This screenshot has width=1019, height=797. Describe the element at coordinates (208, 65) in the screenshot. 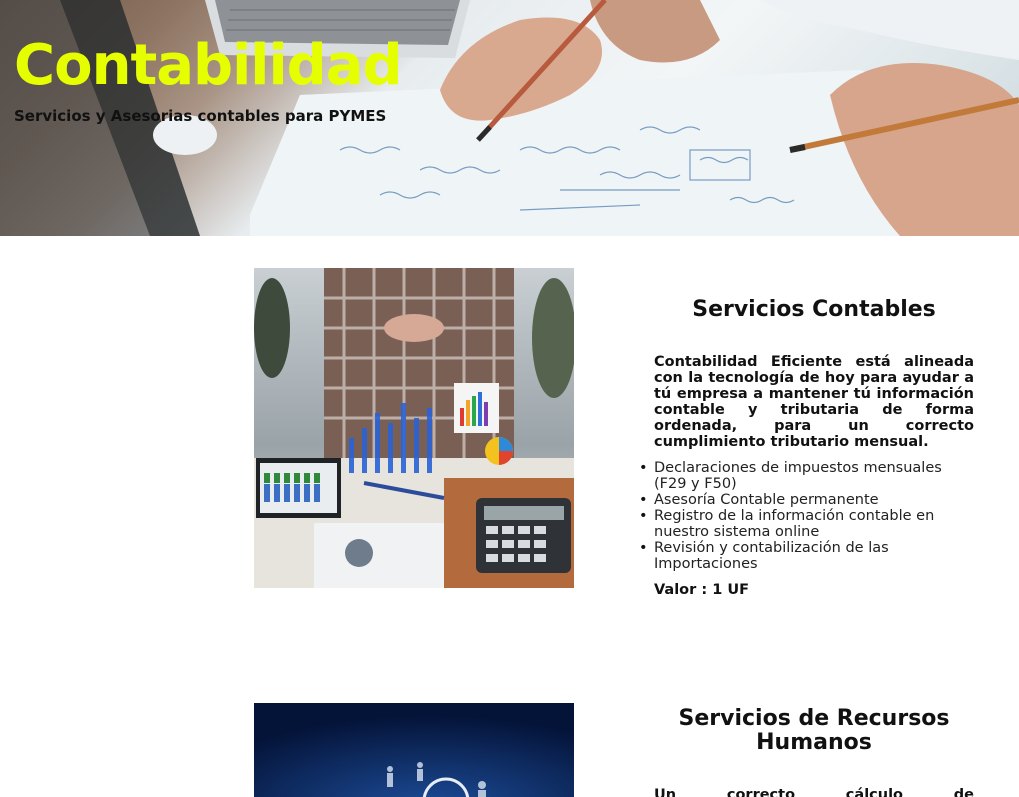

I see `hero-title: Contabilidad` at that location.